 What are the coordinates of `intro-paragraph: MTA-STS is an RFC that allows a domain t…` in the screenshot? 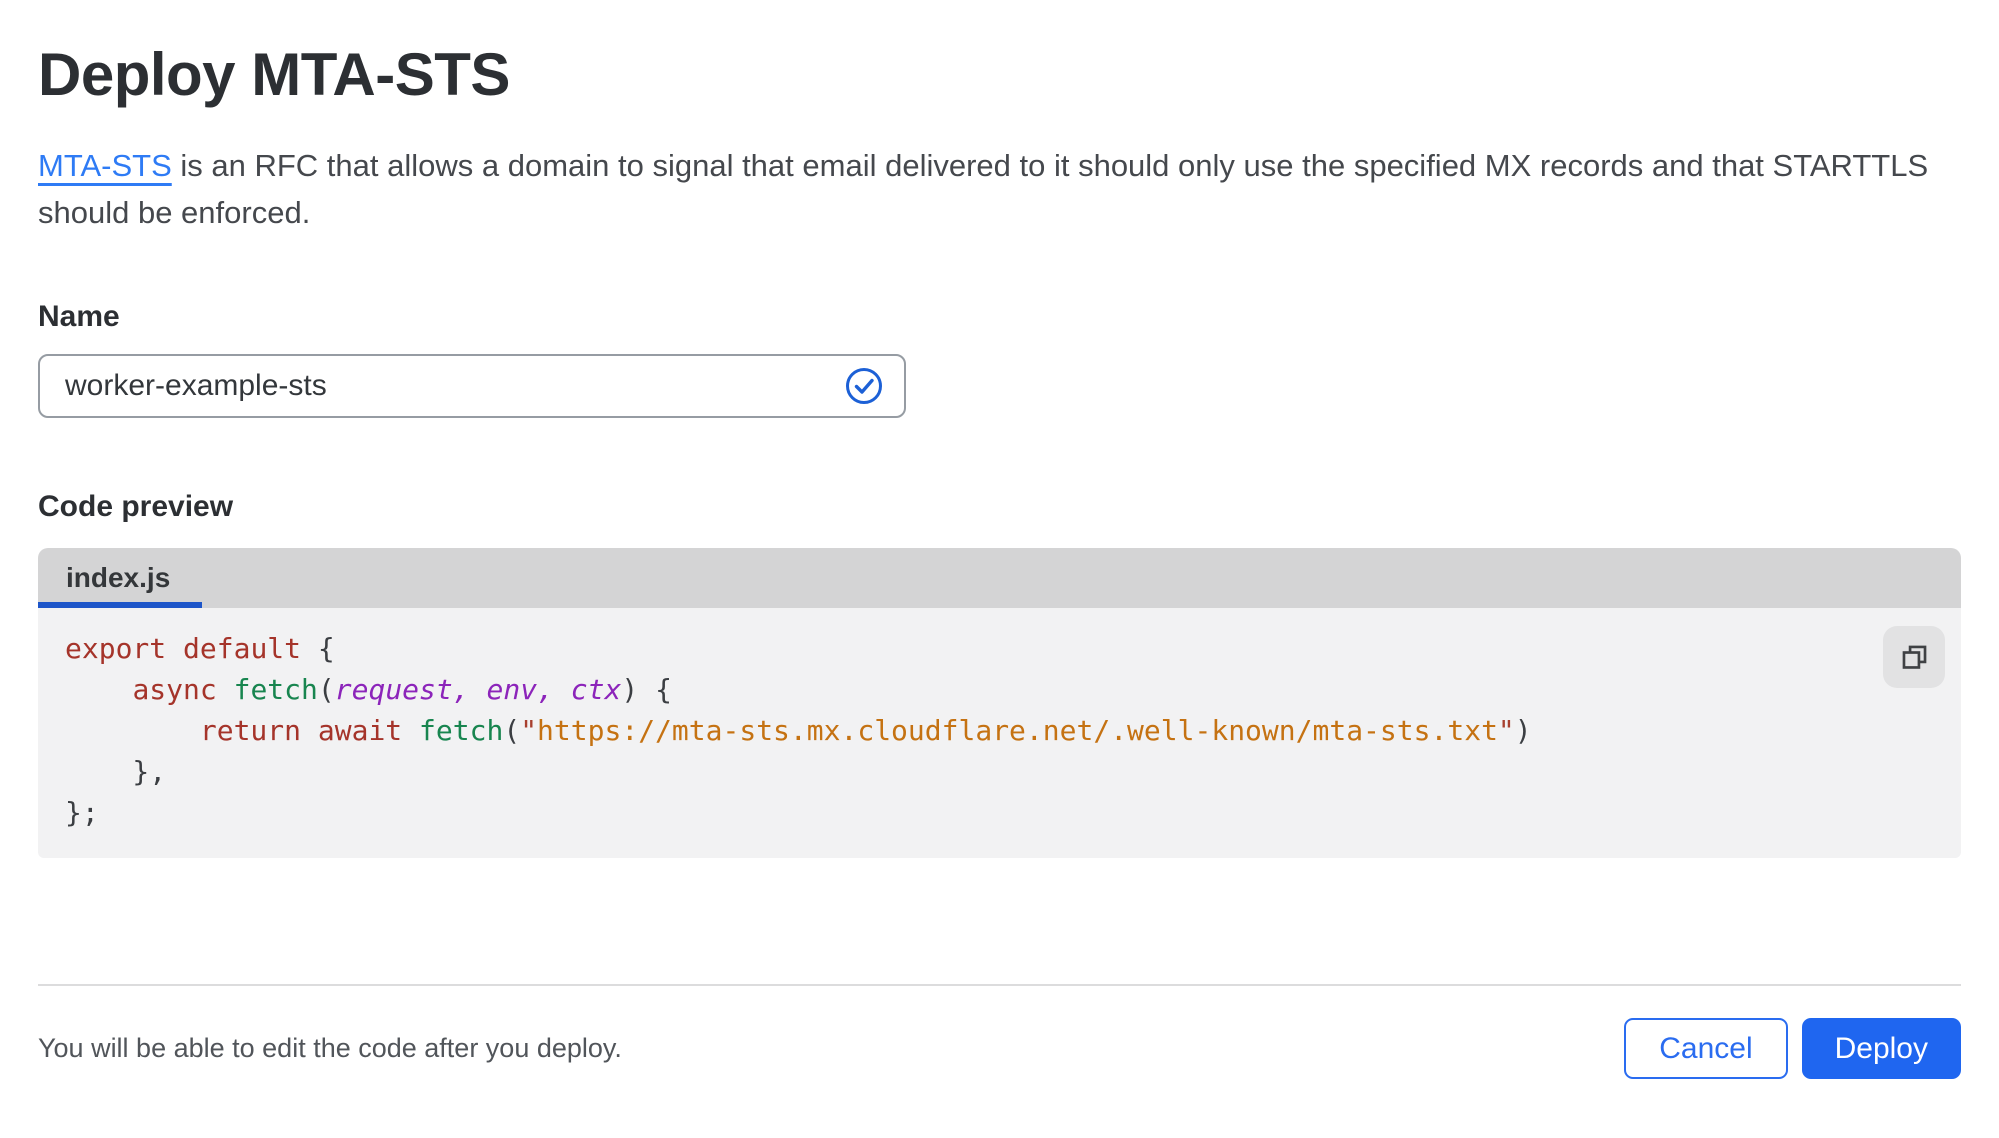 It's located at (993, 189).